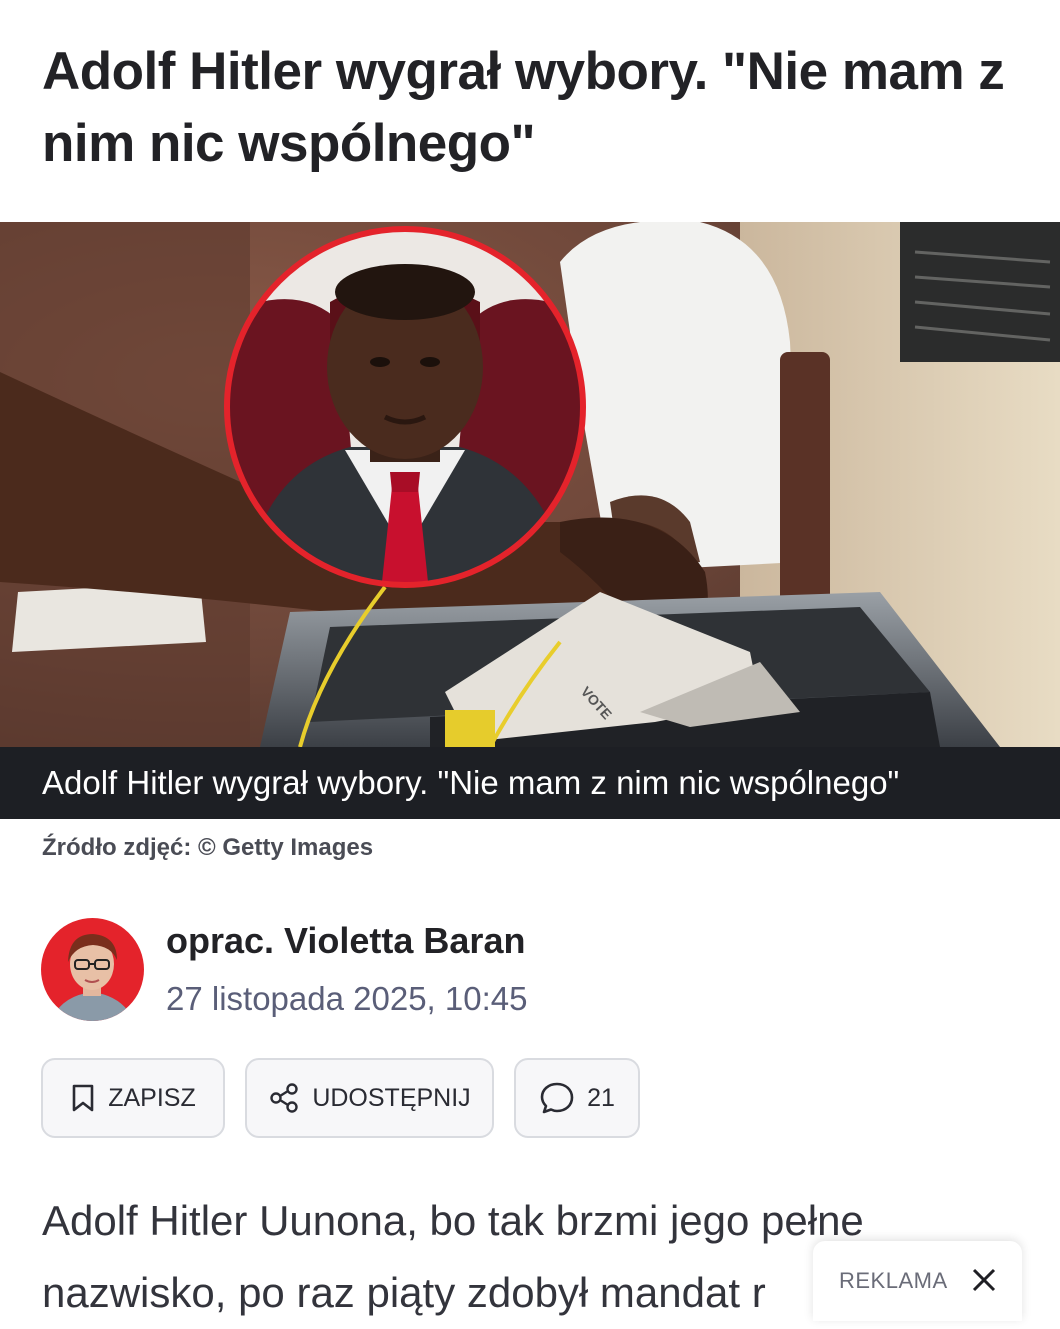 The width and height of the screenshot is (1060, 1329). What do you see at coordinates (391, 1097) in the screenshot?
I see `share-label: UDOSTĘPNIJ` at bounding box center [391, 1097].